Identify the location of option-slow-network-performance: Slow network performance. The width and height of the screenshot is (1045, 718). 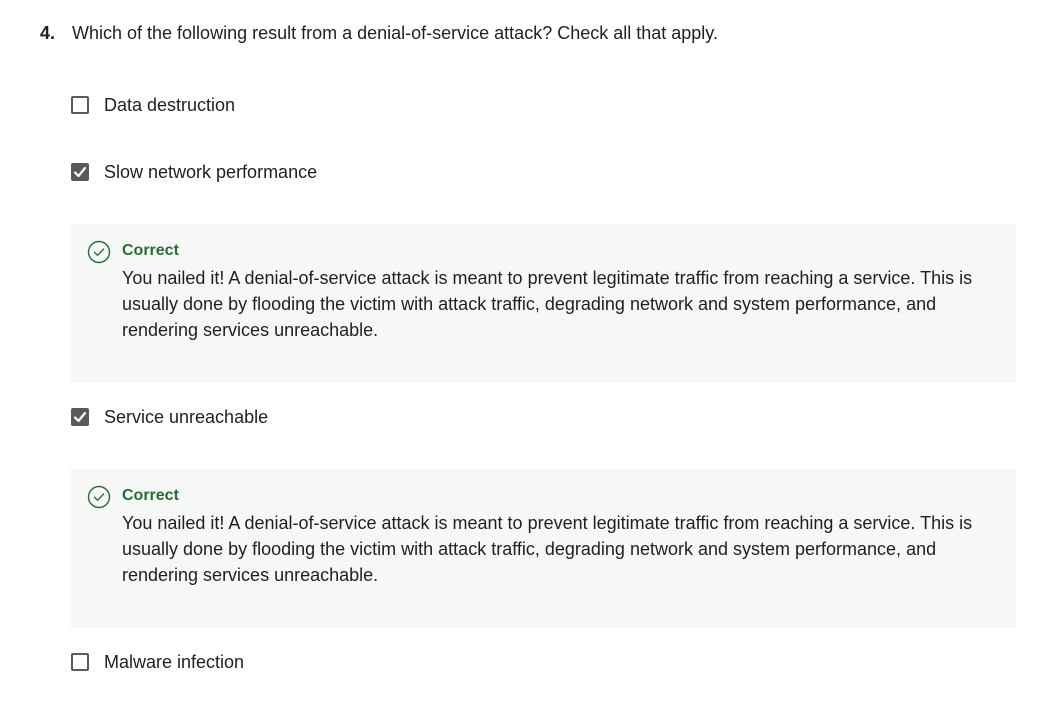
(194, 172).